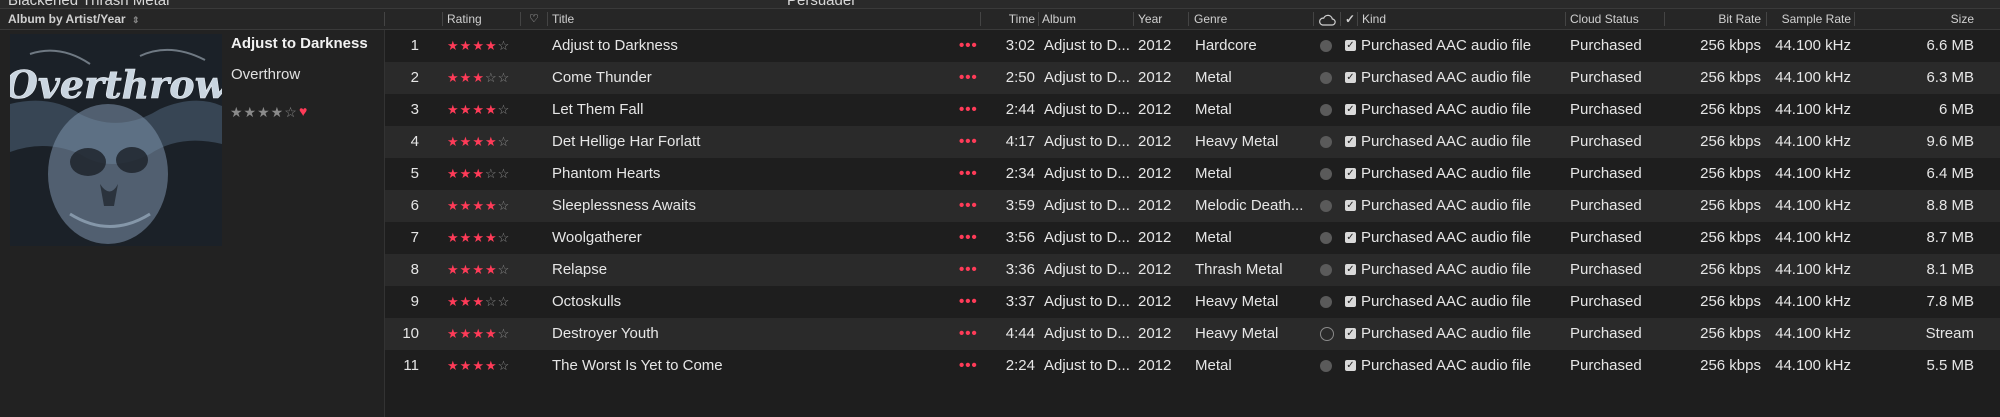 Image resolution: width=2000 pixels, height=417 pixels. What do you see at coordinates (1020, 173) in the screenshot?
I see `track-time: 2:34` at bounding box center [1020, 173].